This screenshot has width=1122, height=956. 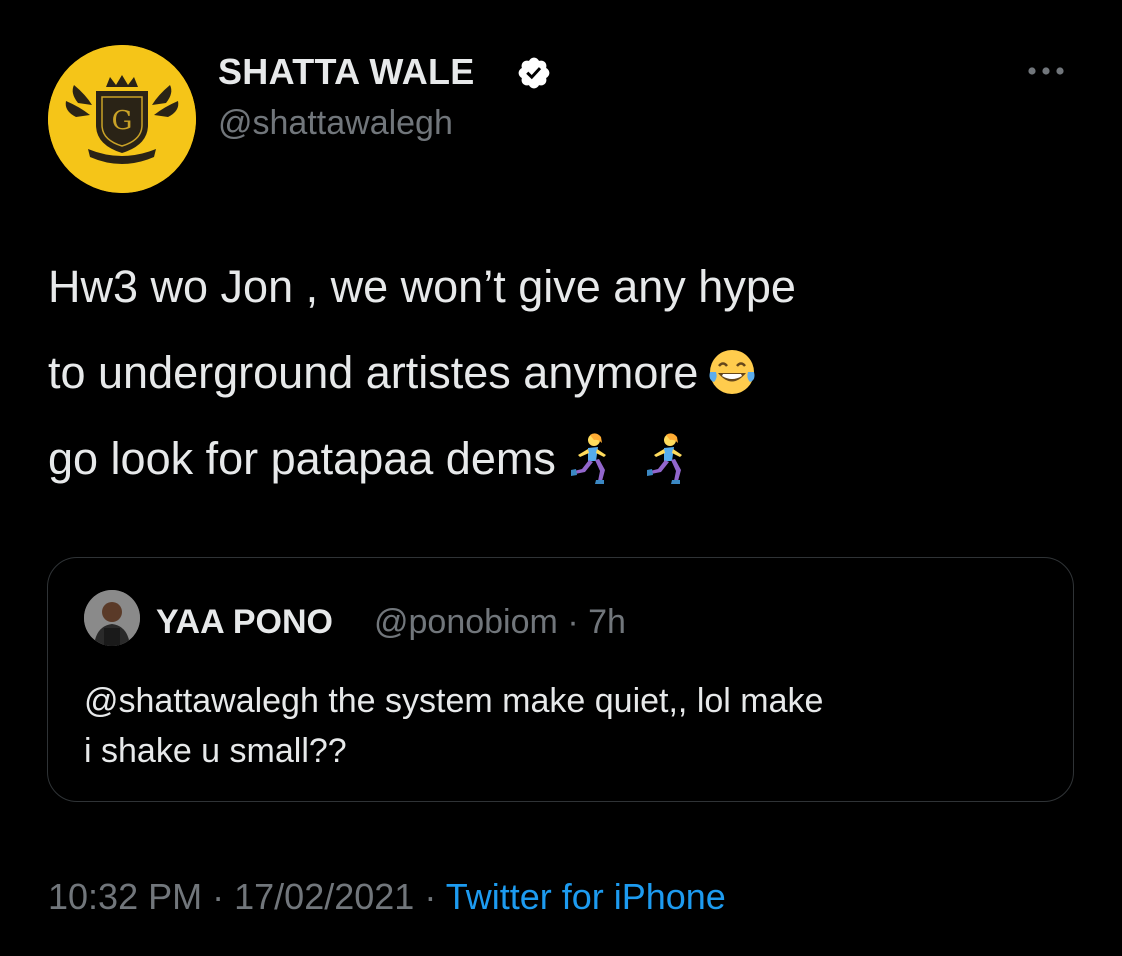 What do you see at coordinates (607, 622) in the screenshot?
I see `quoted-tweet-time: 7h` at bounding box center [607, 622].